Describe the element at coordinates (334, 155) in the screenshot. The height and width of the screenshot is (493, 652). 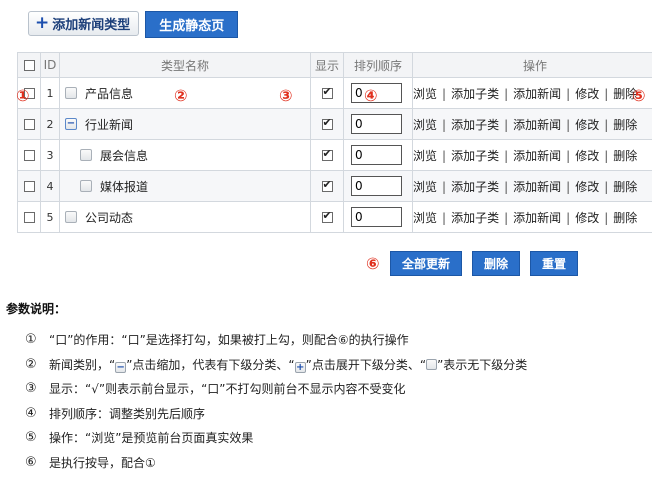
I see `table-row: 3 展会信息 浏览|添加子类|添加新闻|修改|删除` at that location.